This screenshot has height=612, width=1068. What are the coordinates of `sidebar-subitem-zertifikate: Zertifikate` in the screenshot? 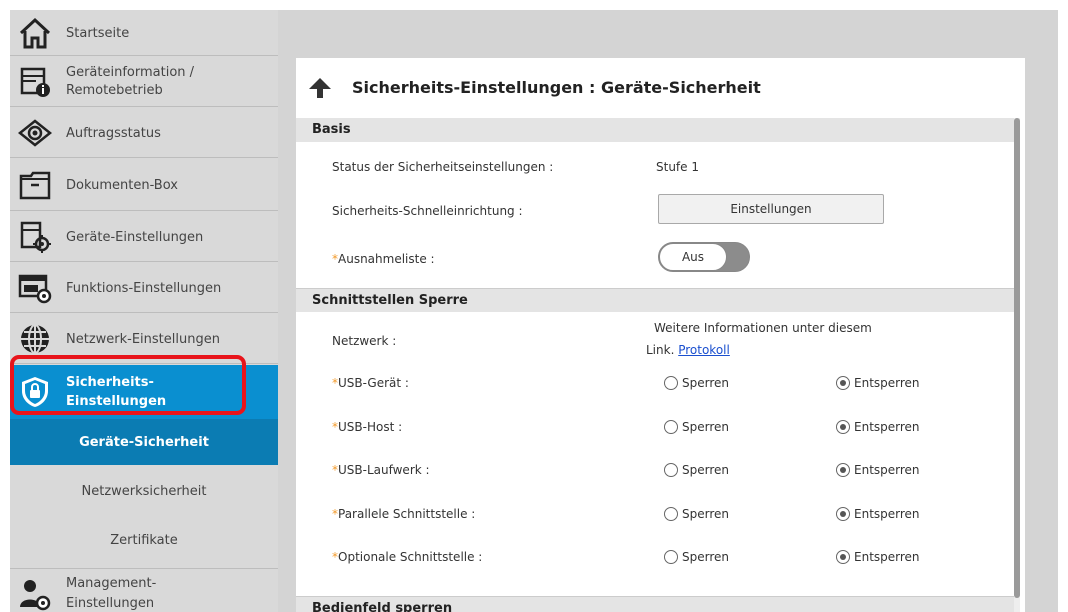 It's located at (144, 540).